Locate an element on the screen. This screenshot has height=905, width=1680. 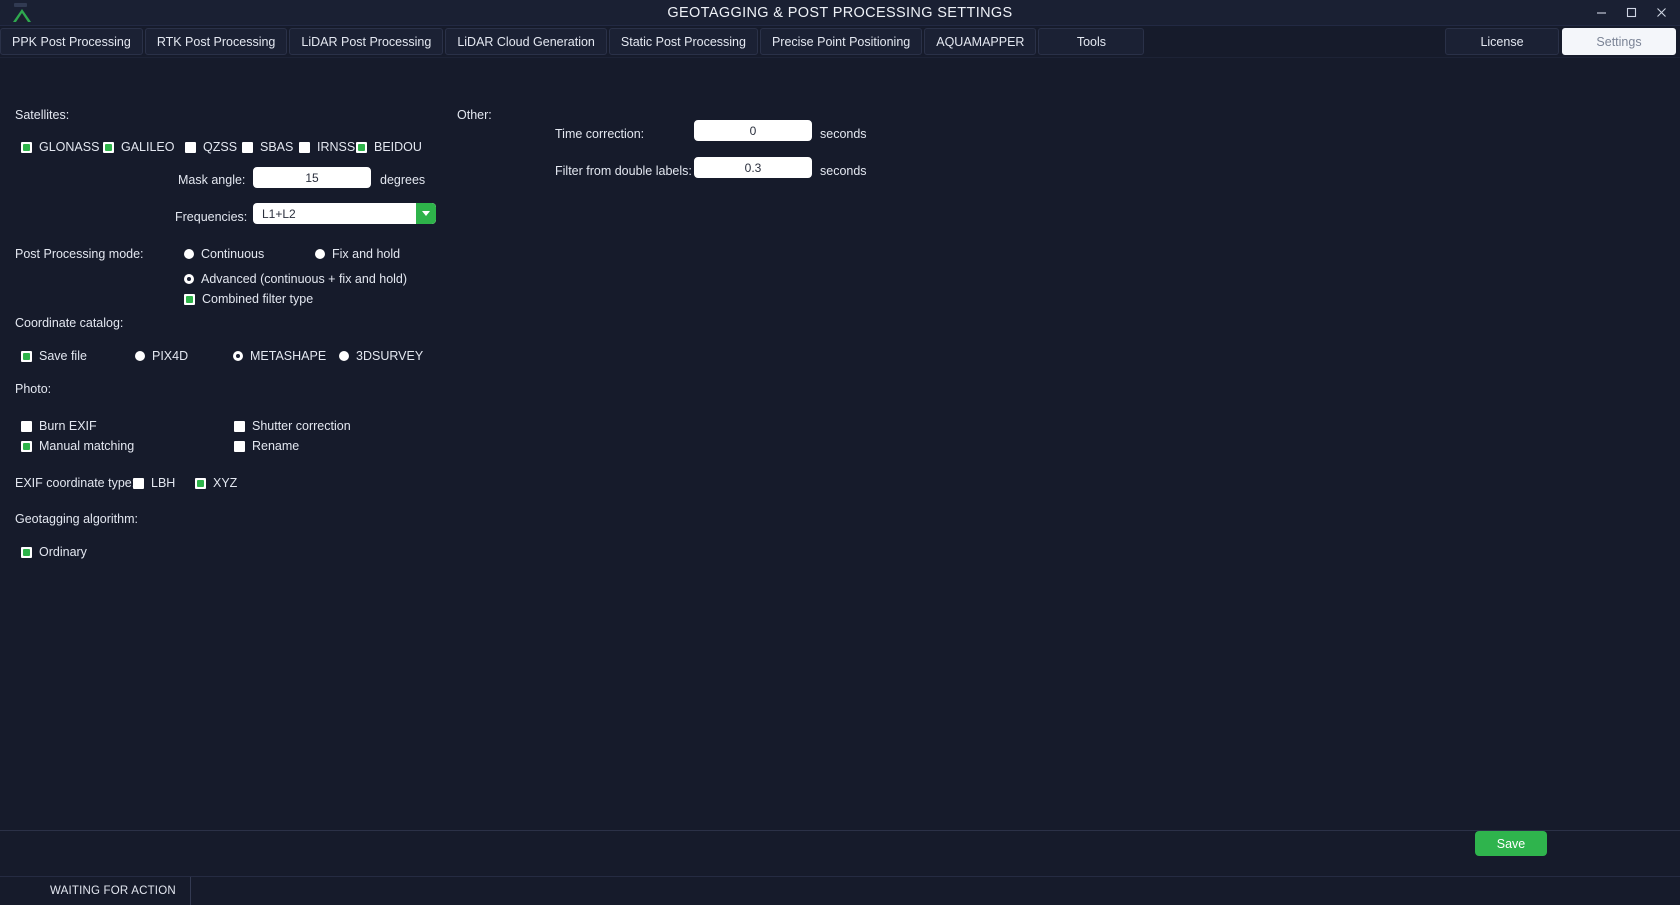
window-controls is located at coordinates (1633, 12).